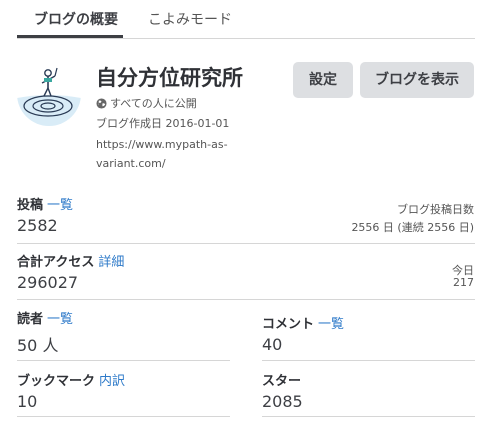 The height and width of the screenshot is (431, 500). I want to click on view-blog-button: ブログを表示, so click(417, 80).